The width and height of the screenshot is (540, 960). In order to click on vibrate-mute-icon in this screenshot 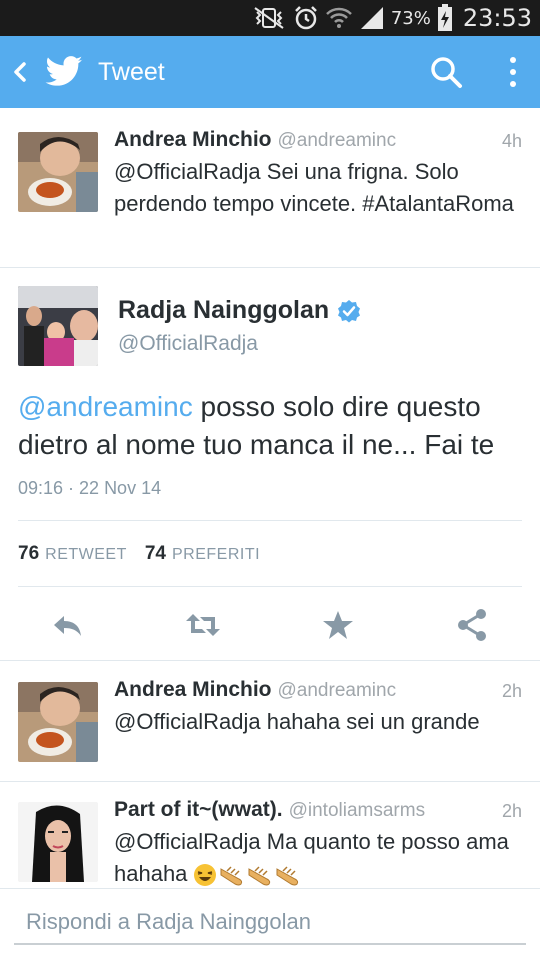, I will do `click(269, 18)`.